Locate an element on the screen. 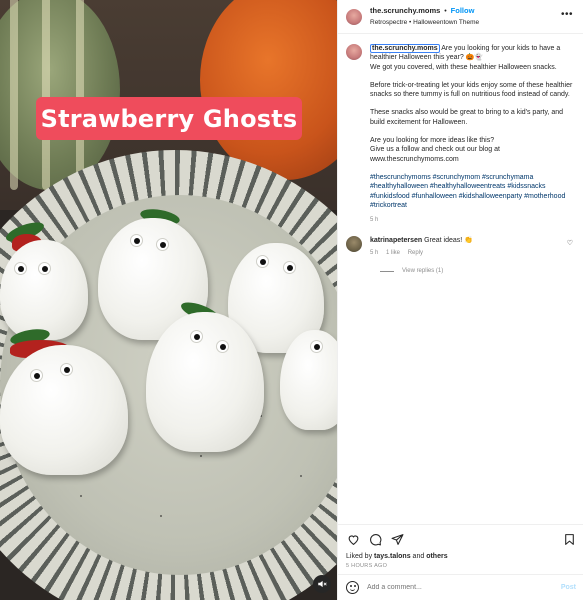 Image resolution: width=583 pixels, height=600 pixels. divider is located at coordinates (387, 271).